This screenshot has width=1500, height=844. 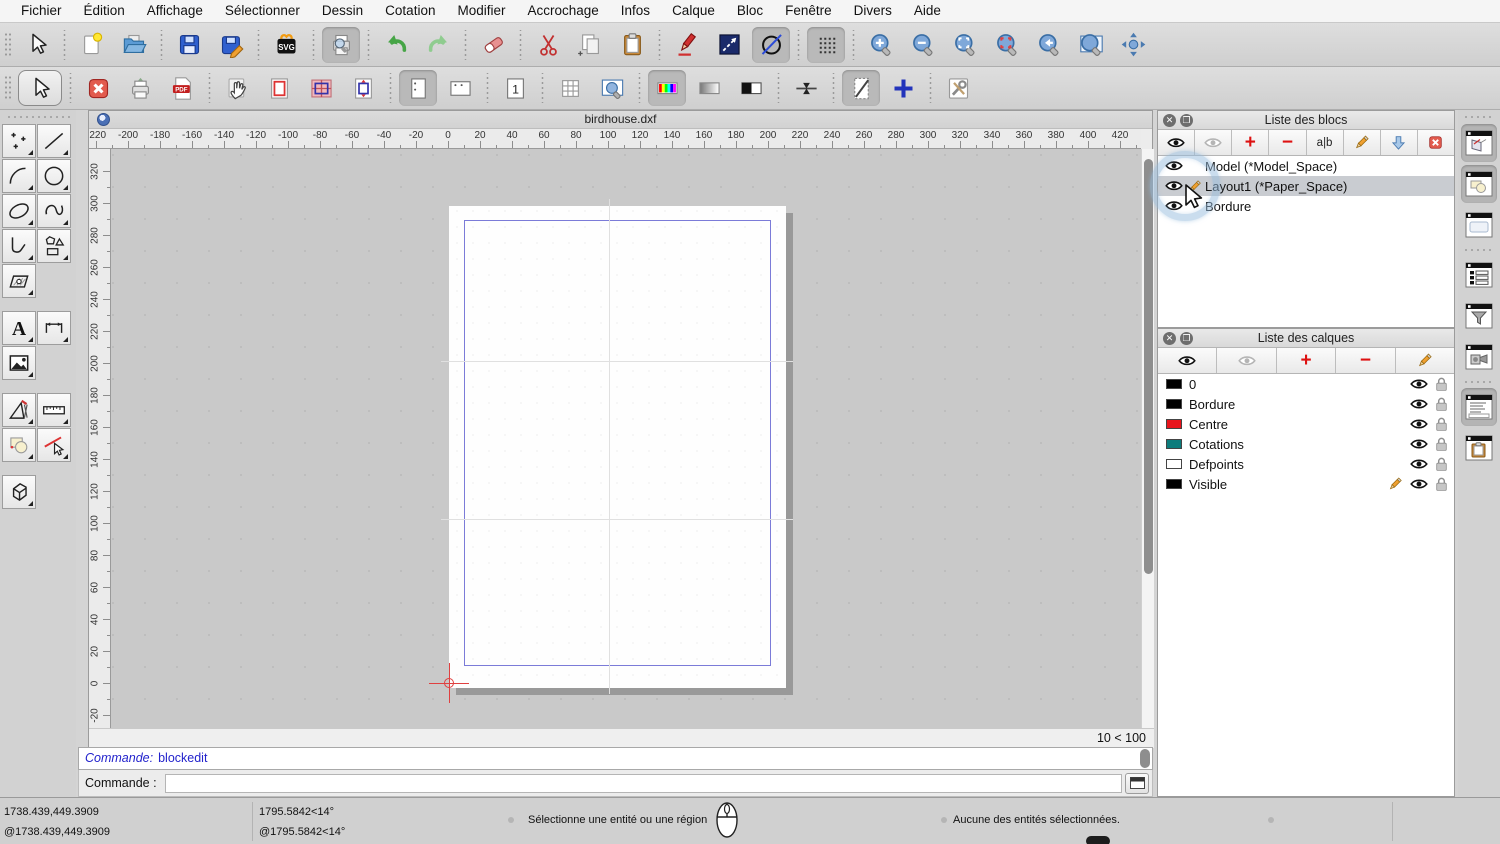 What do you see at coordinates (19, 328) in the screenshot?
I see `text-tool-button: A` at bounding box center [19, 328].